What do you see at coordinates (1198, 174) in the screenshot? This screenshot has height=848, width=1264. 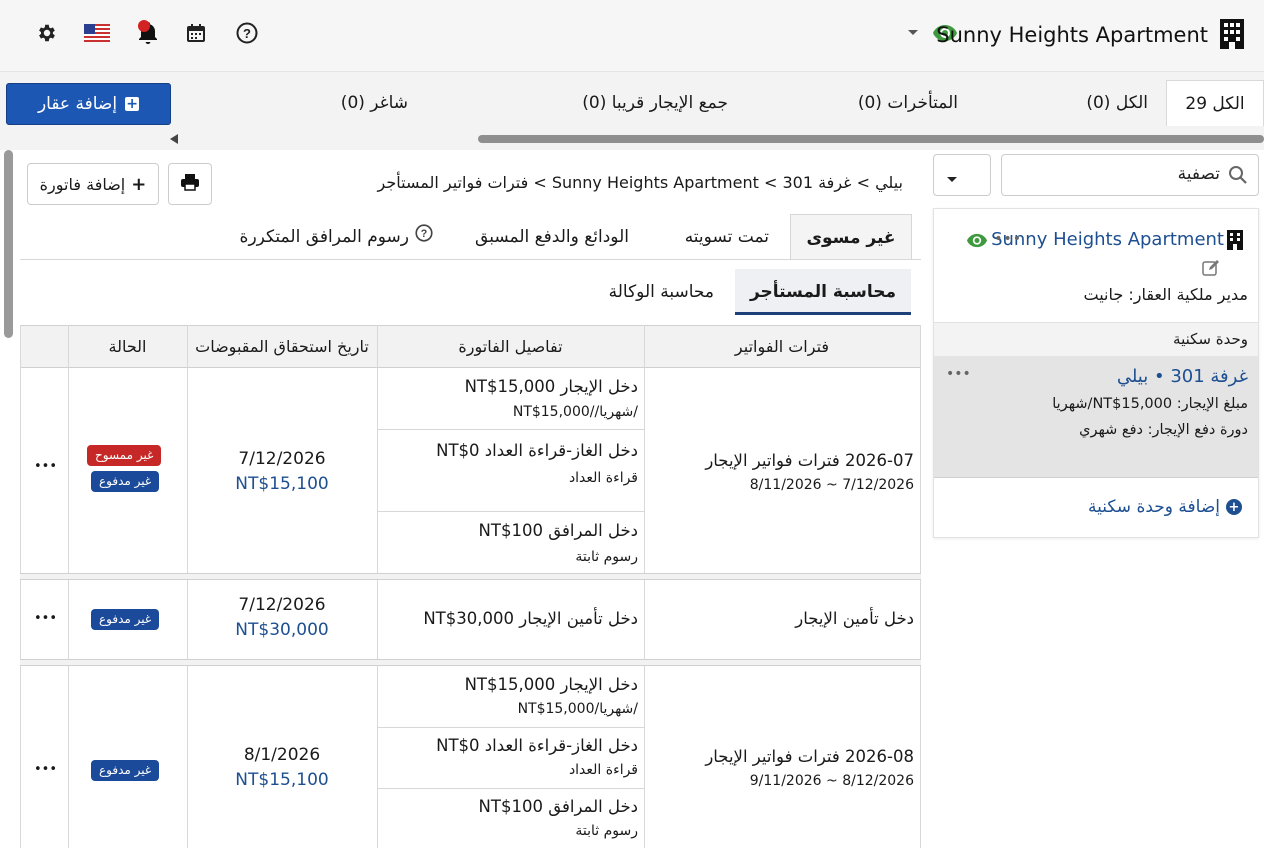 I see `filter-placeholder: تصفية` at bounding box center [1198, 174].